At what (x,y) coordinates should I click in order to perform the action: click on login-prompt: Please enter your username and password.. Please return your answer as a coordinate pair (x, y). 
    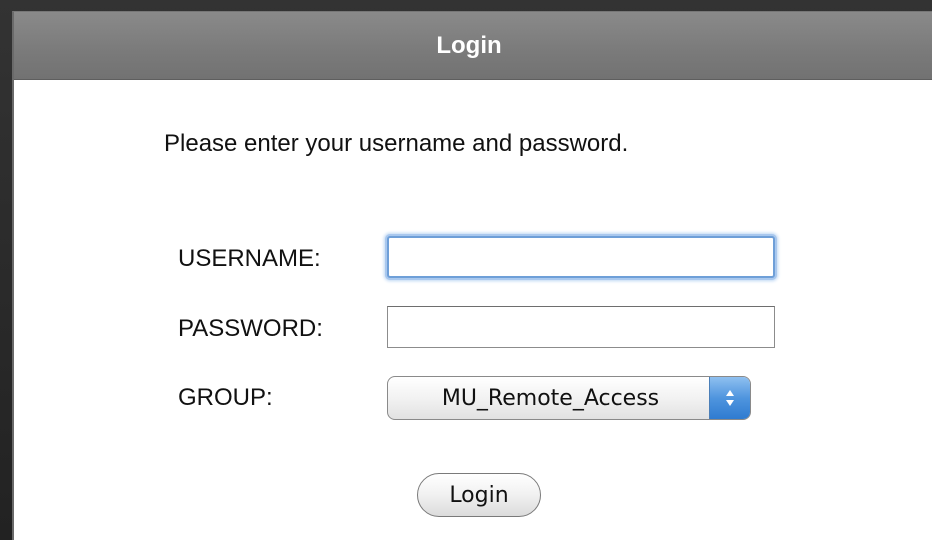
    Looking at the image, I should click on (396, 143).